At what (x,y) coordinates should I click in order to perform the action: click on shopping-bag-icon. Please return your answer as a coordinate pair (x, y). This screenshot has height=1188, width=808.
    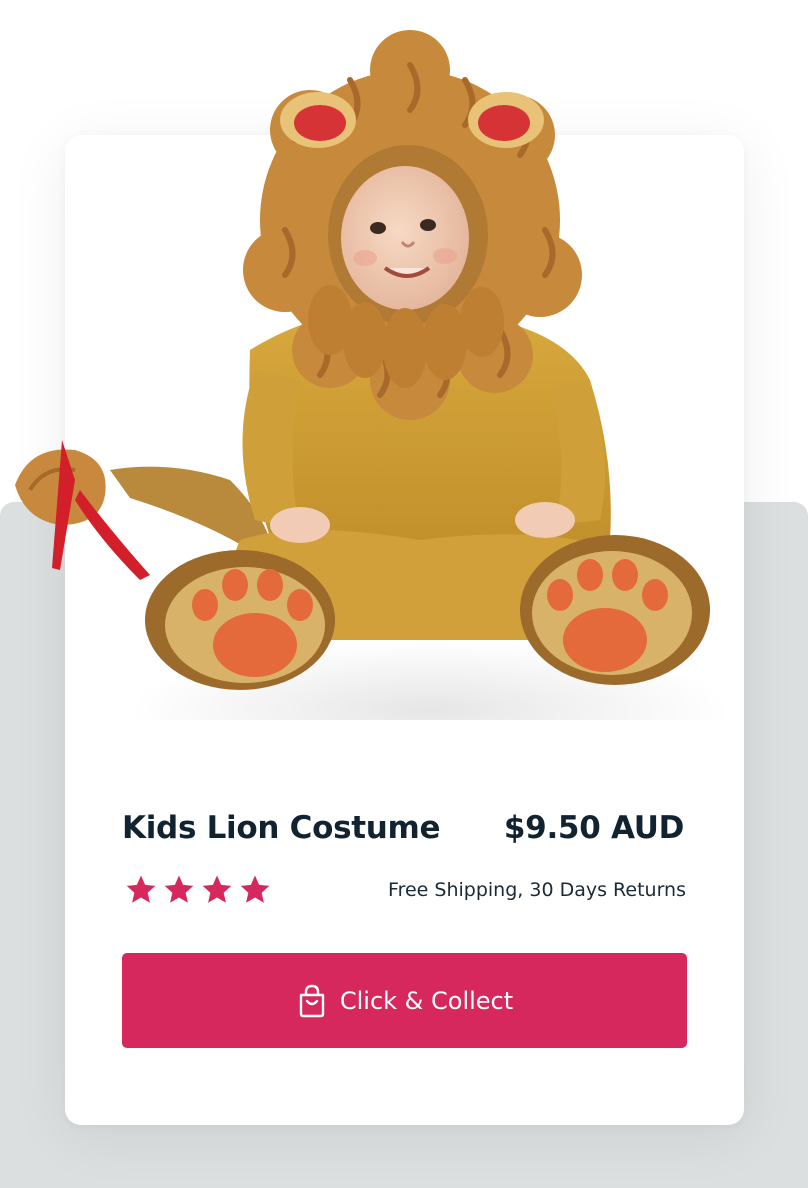
    Looking at the image, I should click on (312, 1000).